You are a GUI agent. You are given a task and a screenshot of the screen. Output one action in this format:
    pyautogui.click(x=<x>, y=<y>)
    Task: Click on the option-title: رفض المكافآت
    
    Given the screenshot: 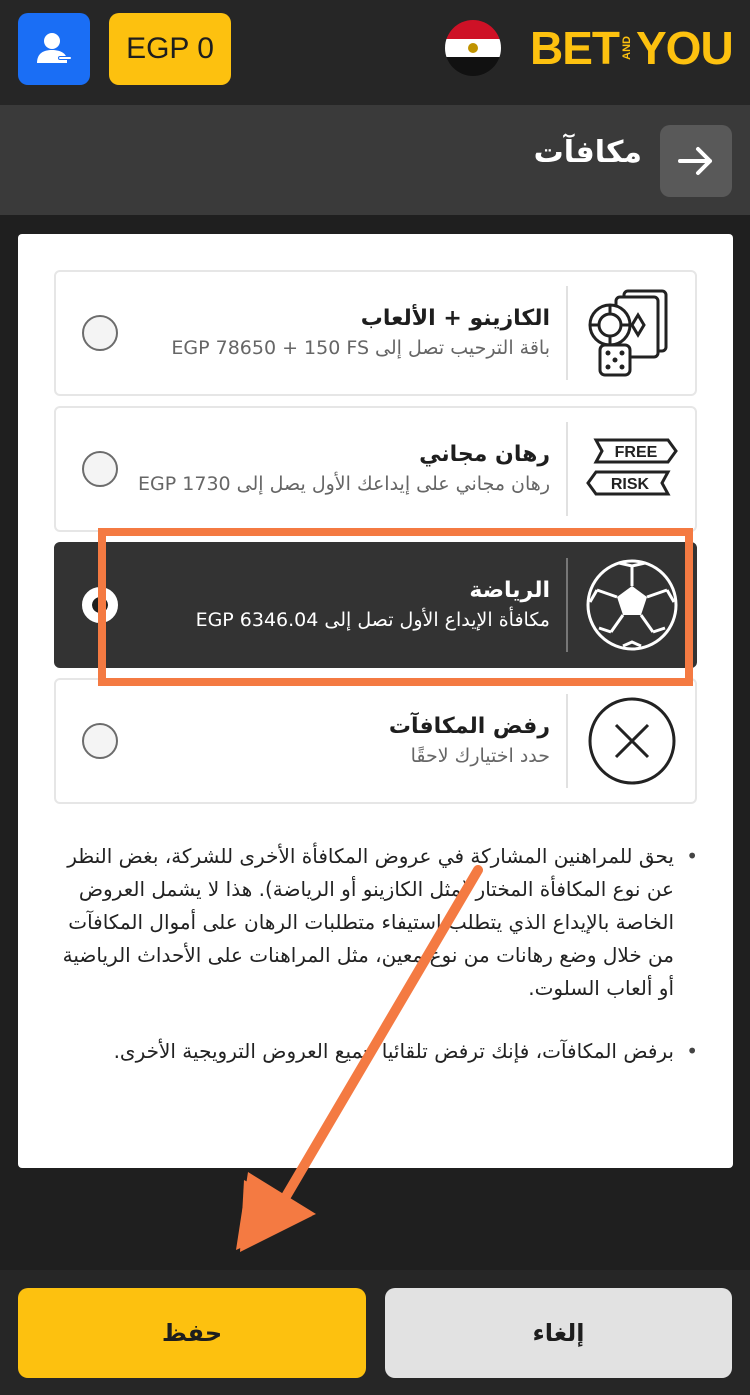 What is the action you would take?
    pyautogui.click(x=469, y=726)
    